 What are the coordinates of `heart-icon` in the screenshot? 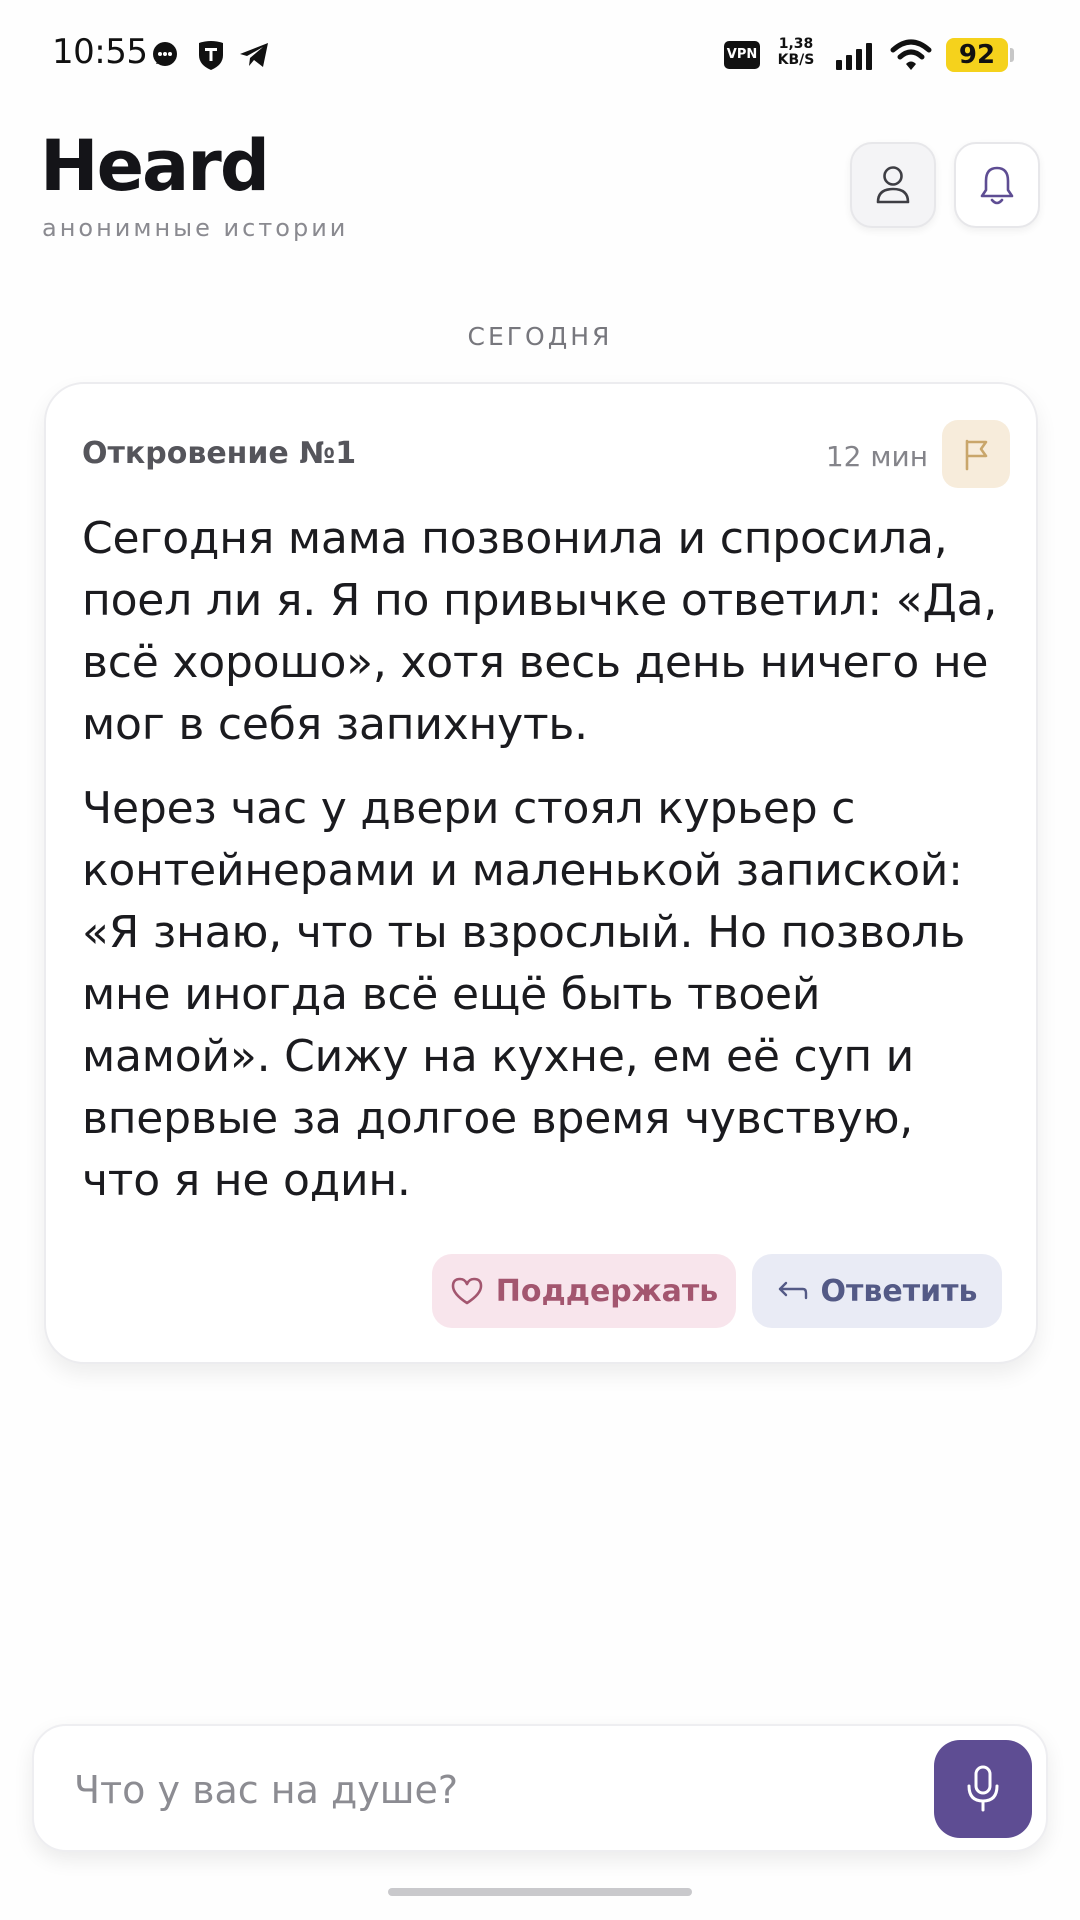 It's located at (467, 1291).